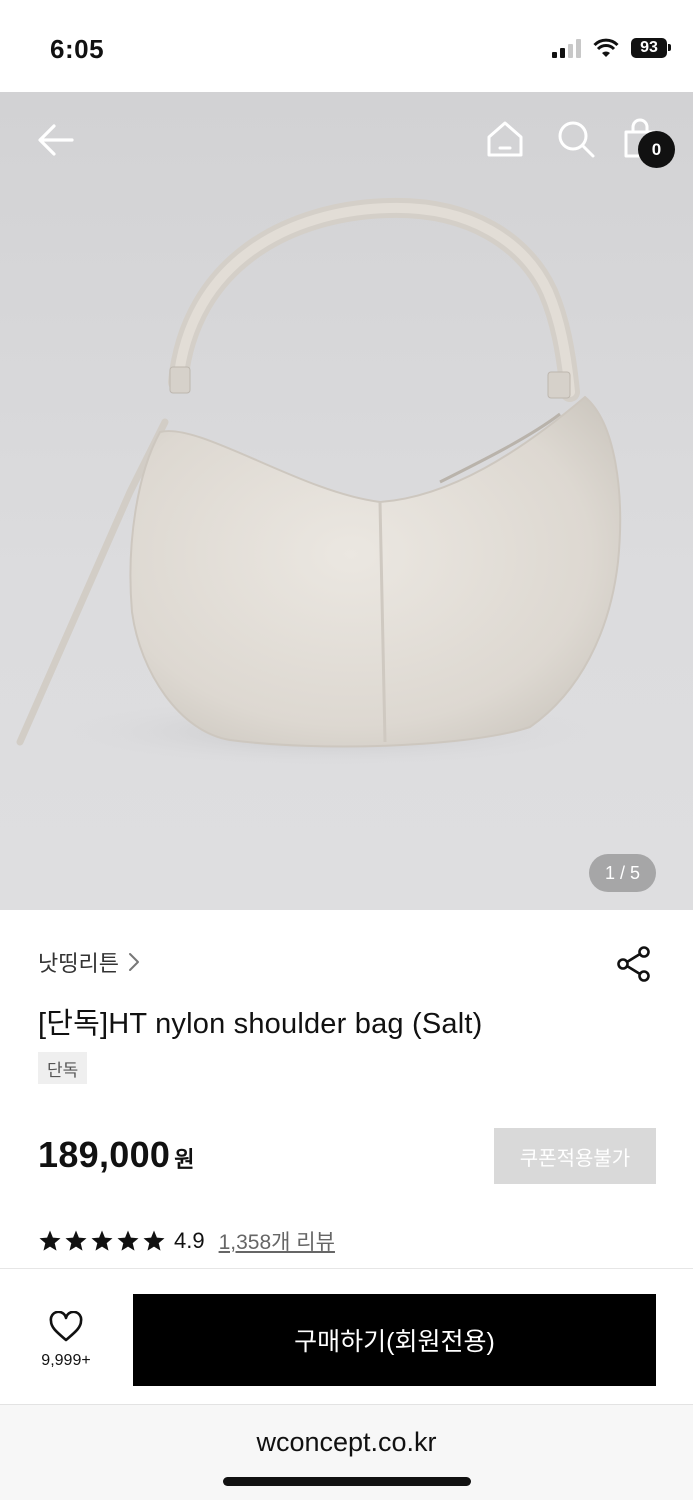 This screenshot has width=693, height=1500. Describe the element at coordinates (651, 48) in the screenshot. I see `battery-indicator: 93` at that location.